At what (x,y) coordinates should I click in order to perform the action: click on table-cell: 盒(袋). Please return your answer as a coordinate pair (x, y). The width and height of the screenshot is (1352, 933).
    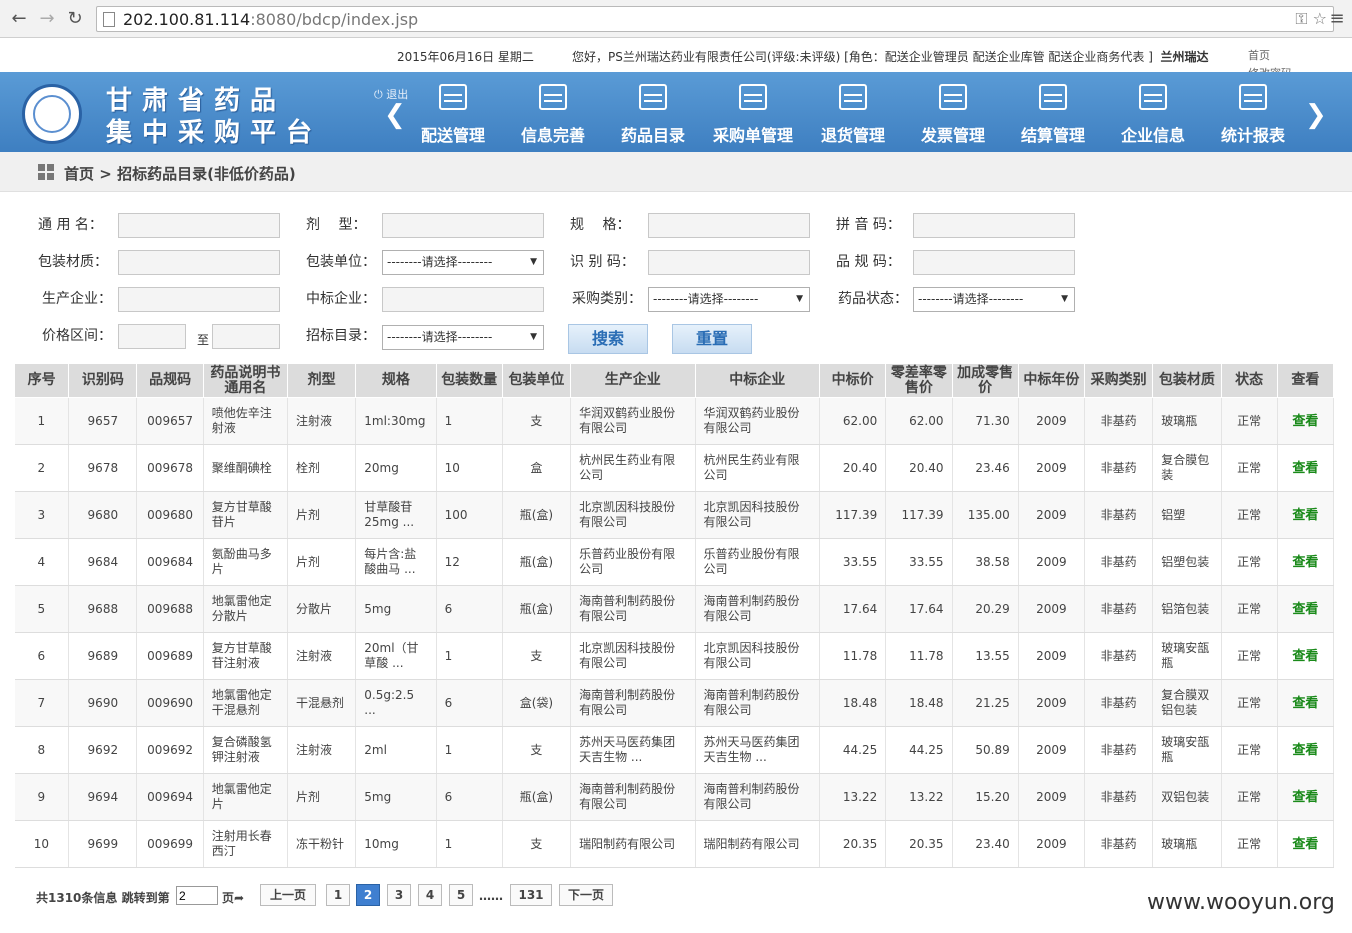
    Looking at the image, I should click on (537, 703).